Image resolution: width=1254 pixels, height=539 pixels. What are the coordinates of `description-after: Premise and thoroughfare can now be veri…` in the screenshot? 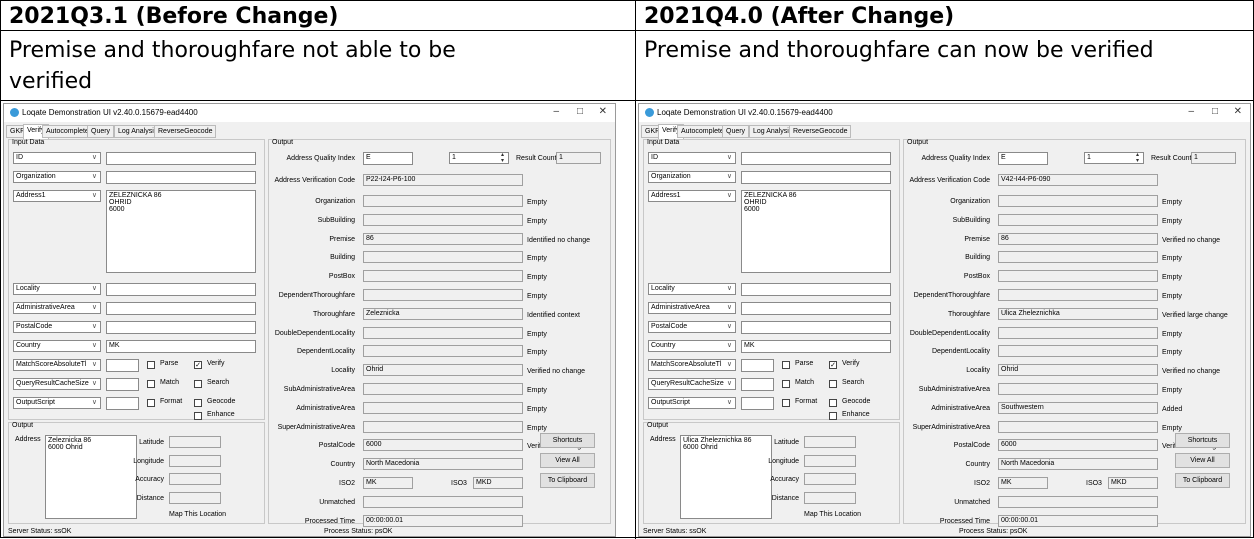 It's located at (944, 66).